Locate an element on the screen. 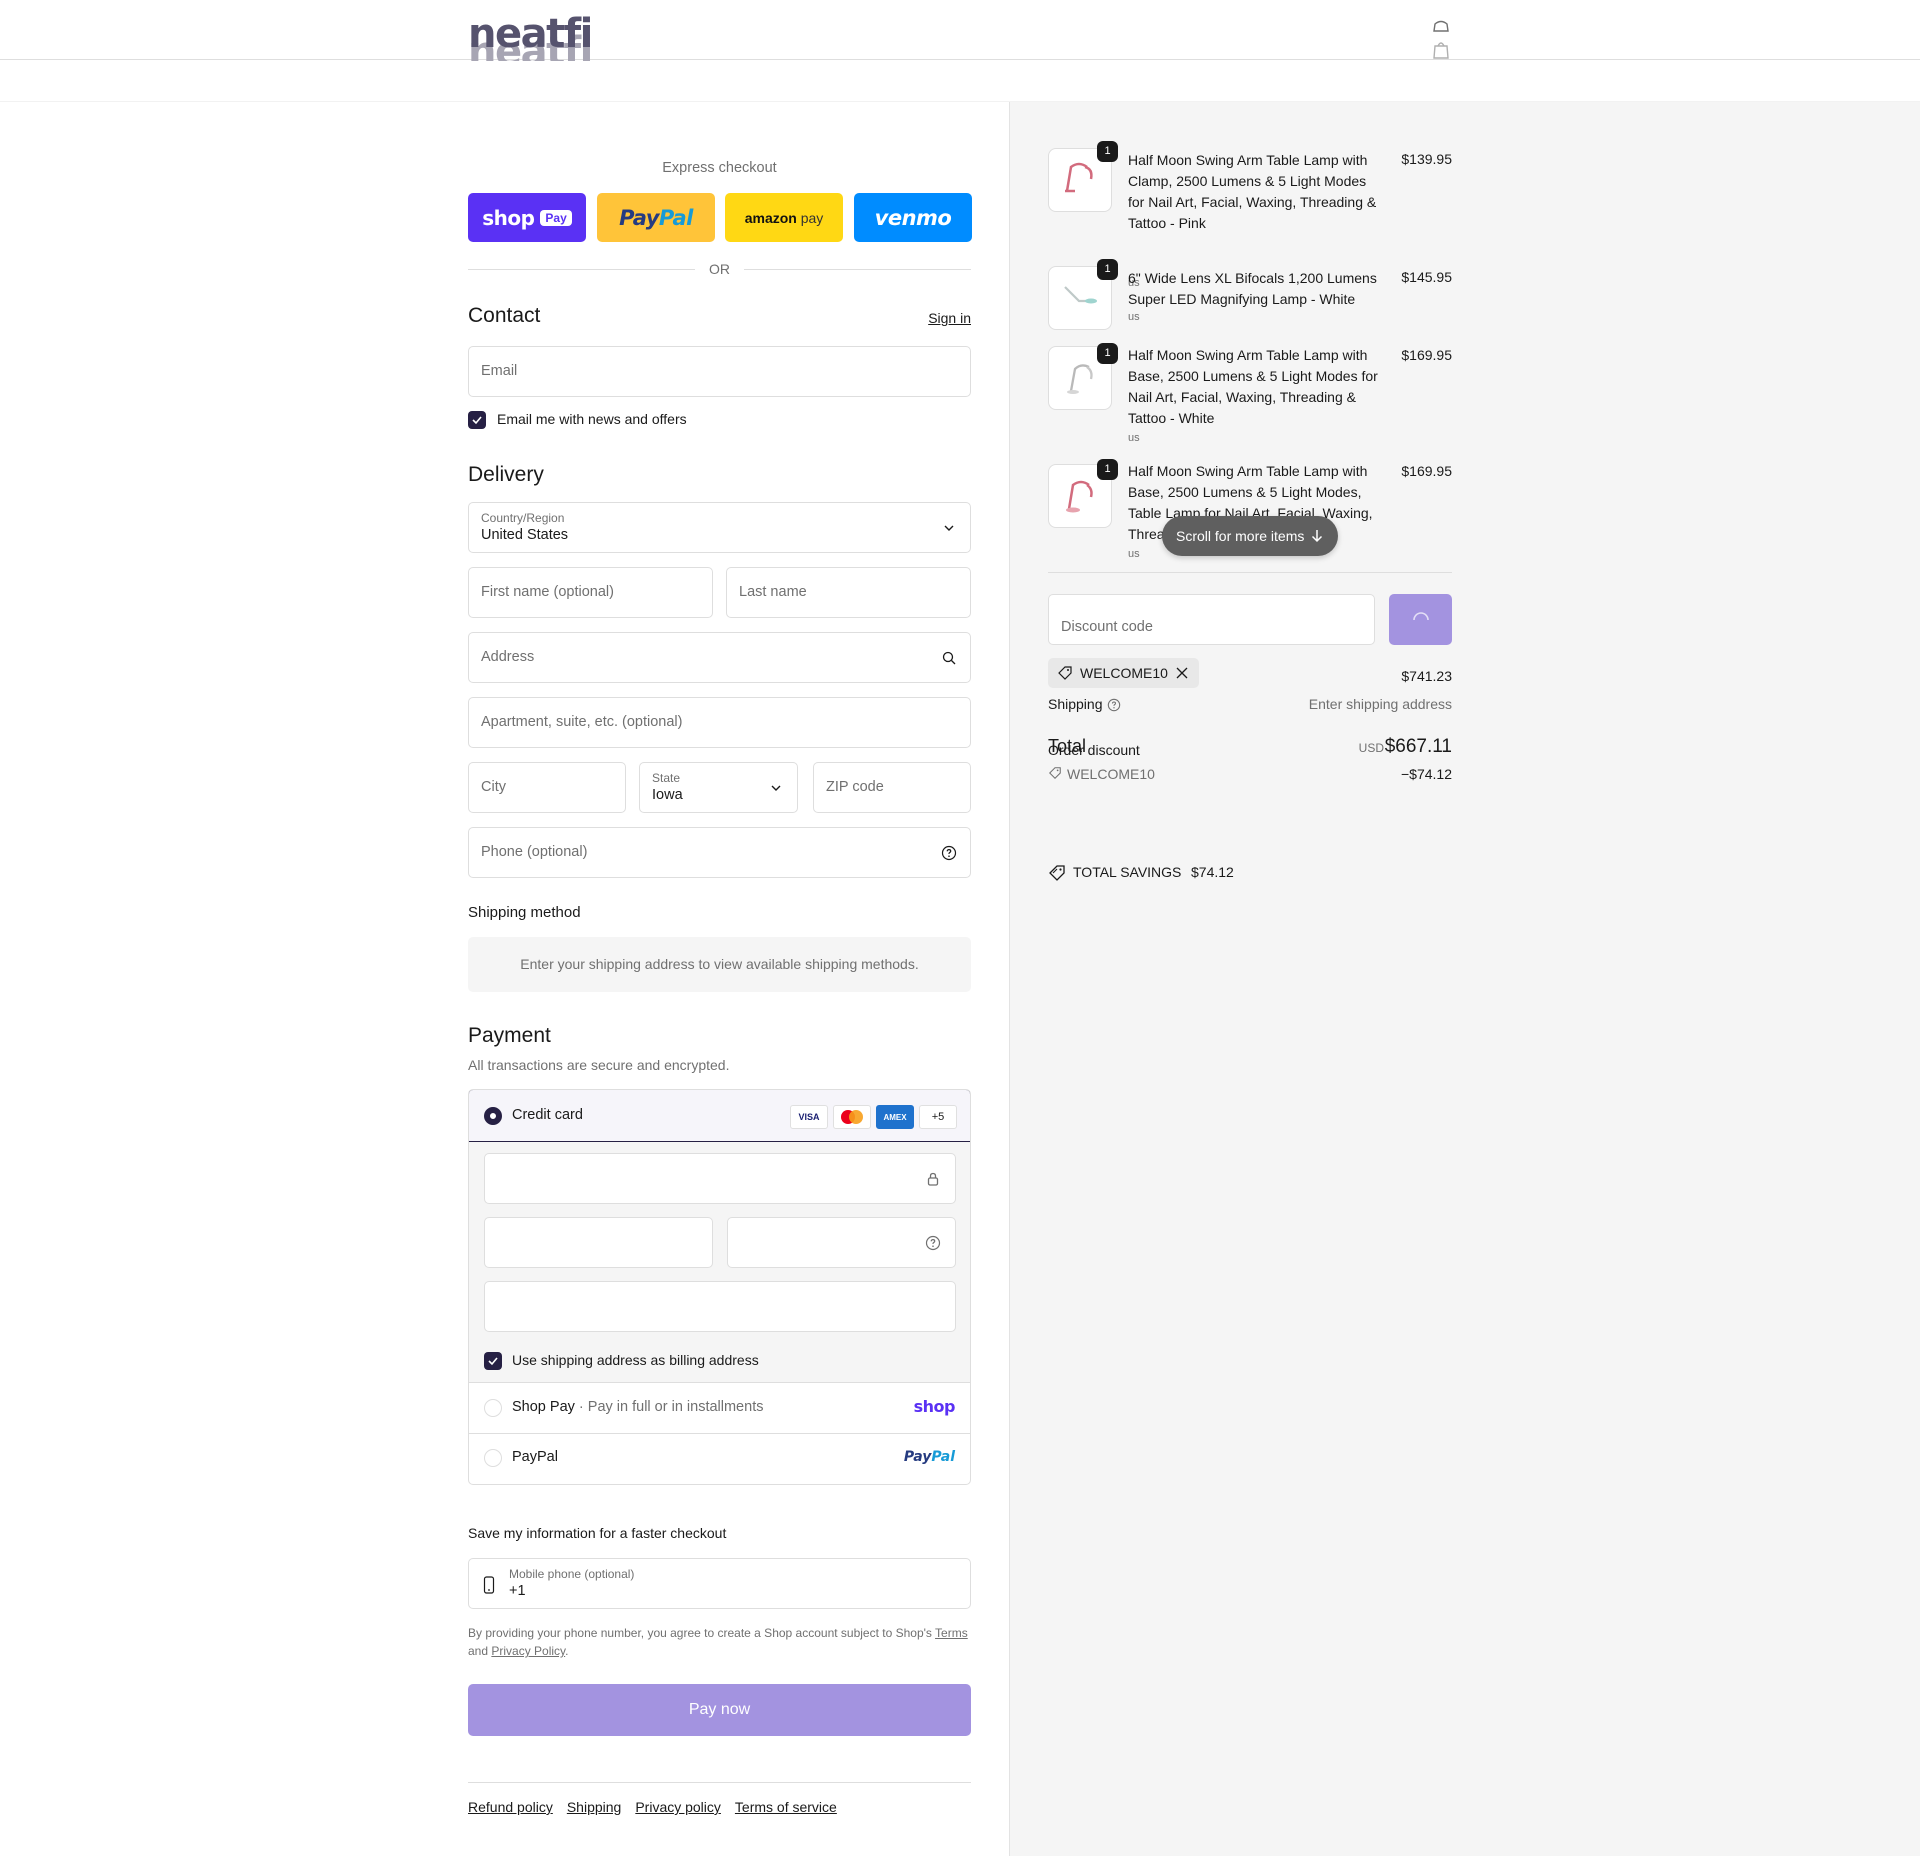 This screenshot has height=1856, width=1920. pay-now-button: Pay now is located at coordinates (719, 1710).